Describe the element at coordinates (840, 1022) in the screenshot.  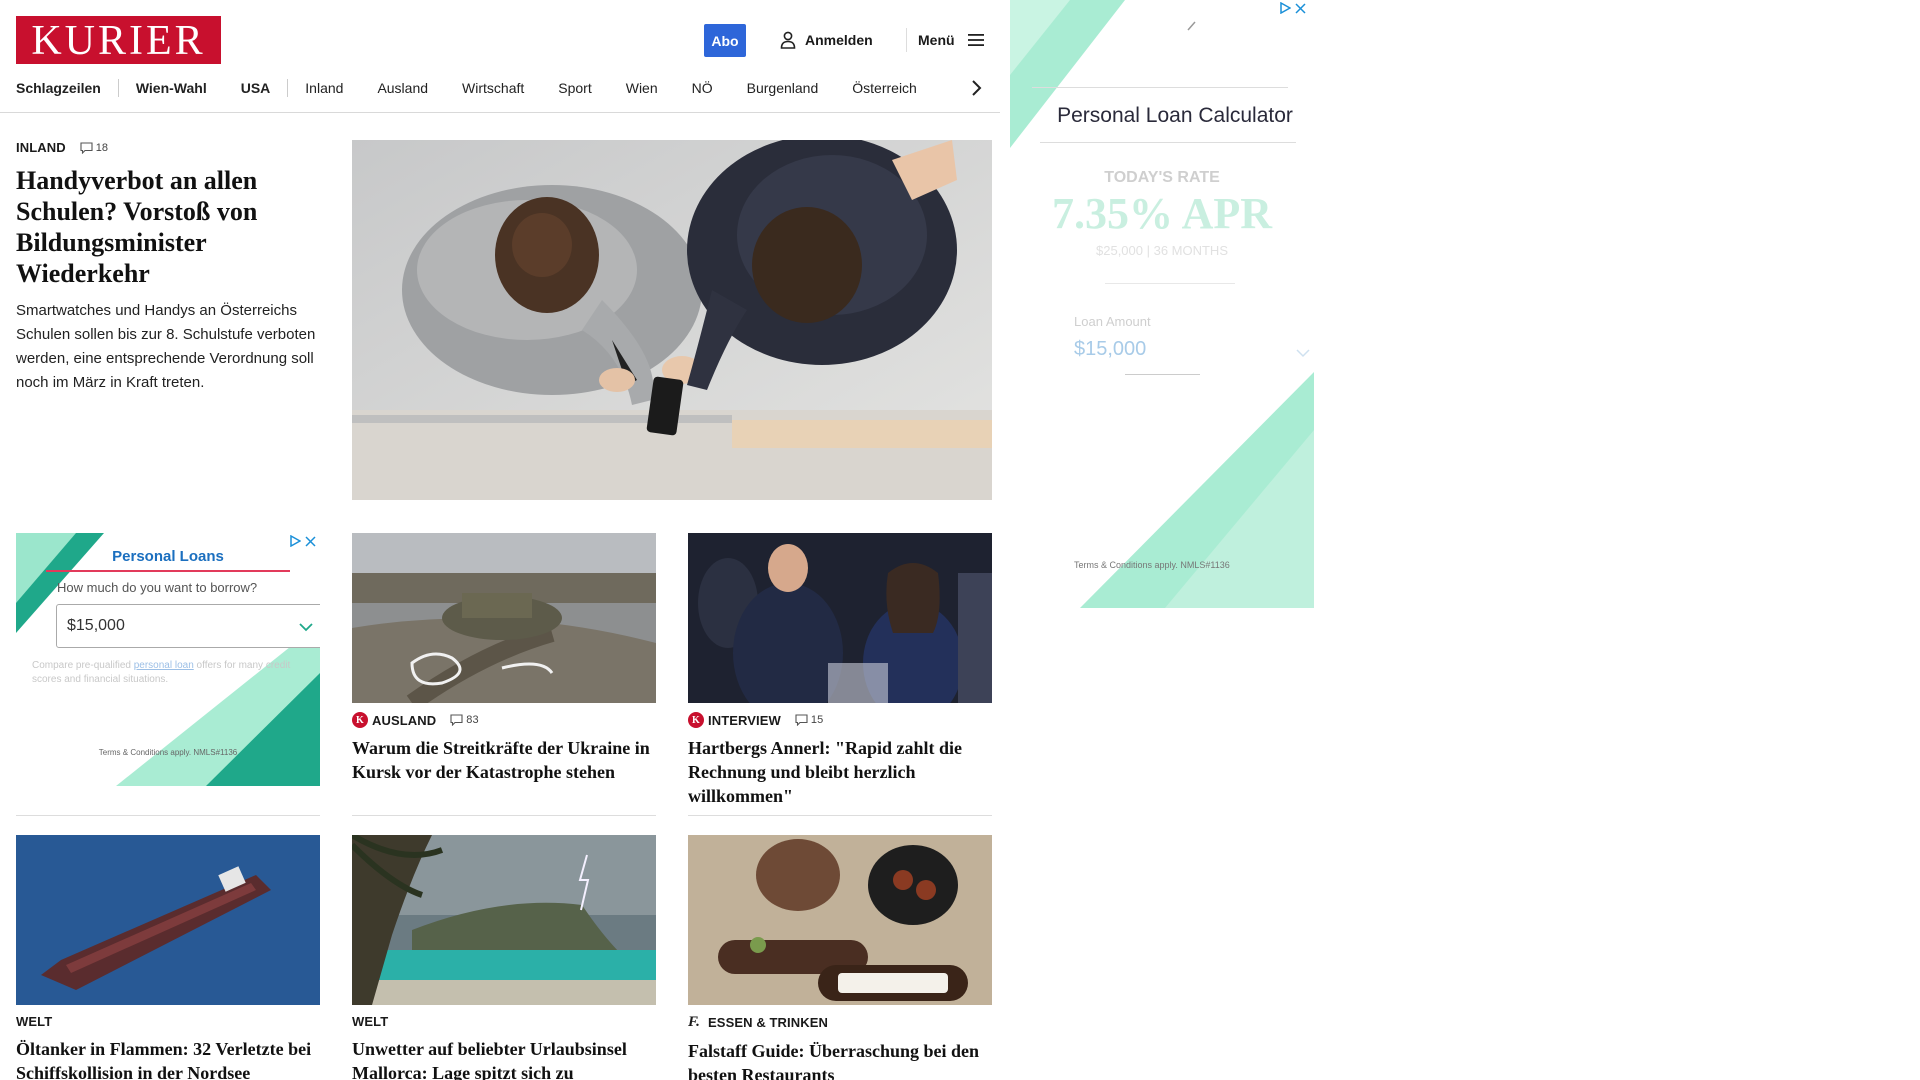
I see `article-kicker: f. ESSEN & TRINKEN` at that location.